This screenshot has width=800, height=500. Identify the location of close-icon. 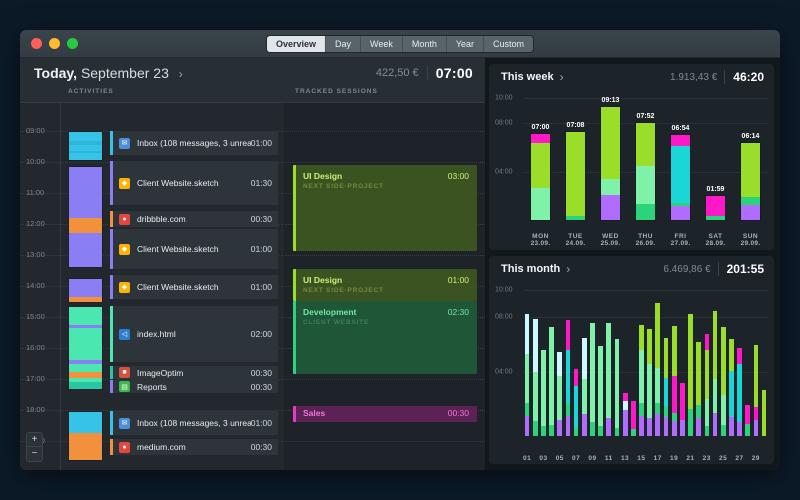
(36, 43).